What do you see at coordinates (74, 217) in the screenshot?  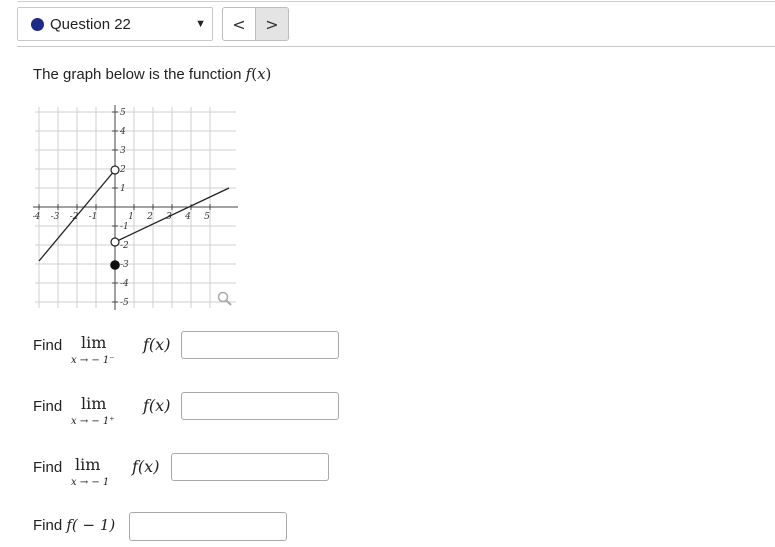 I see `x-tick-label: -2` at bounding box center [74, 217].